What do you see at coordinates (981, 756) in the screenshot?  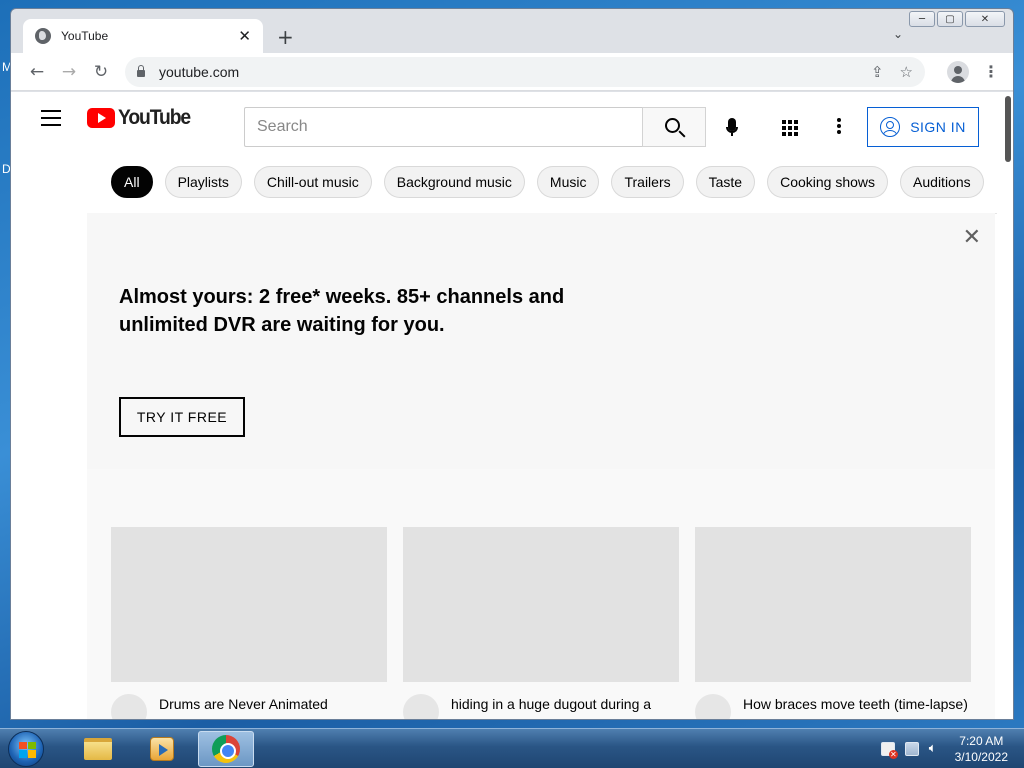 I see `clock-date: 3/10/2022` at bounding box center [981, 756].